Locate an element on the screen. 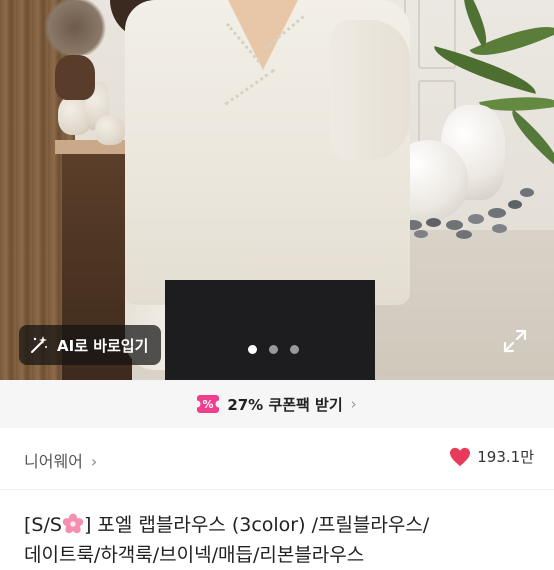 This screenshot has height=570, width=554. like-button: 193.1만 is located at coordinates (491, 456).